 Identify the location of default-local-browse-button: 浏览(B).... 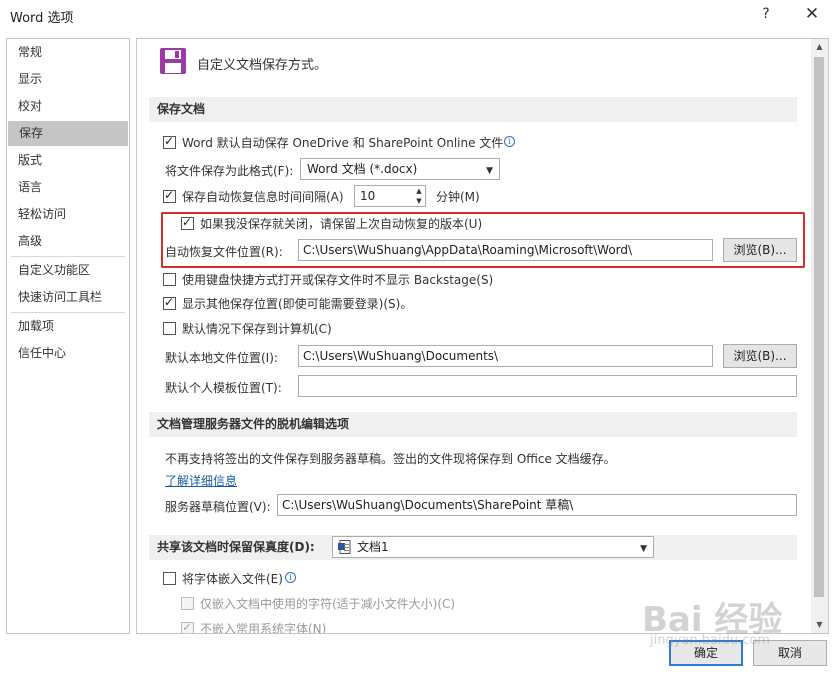
(760, 356).